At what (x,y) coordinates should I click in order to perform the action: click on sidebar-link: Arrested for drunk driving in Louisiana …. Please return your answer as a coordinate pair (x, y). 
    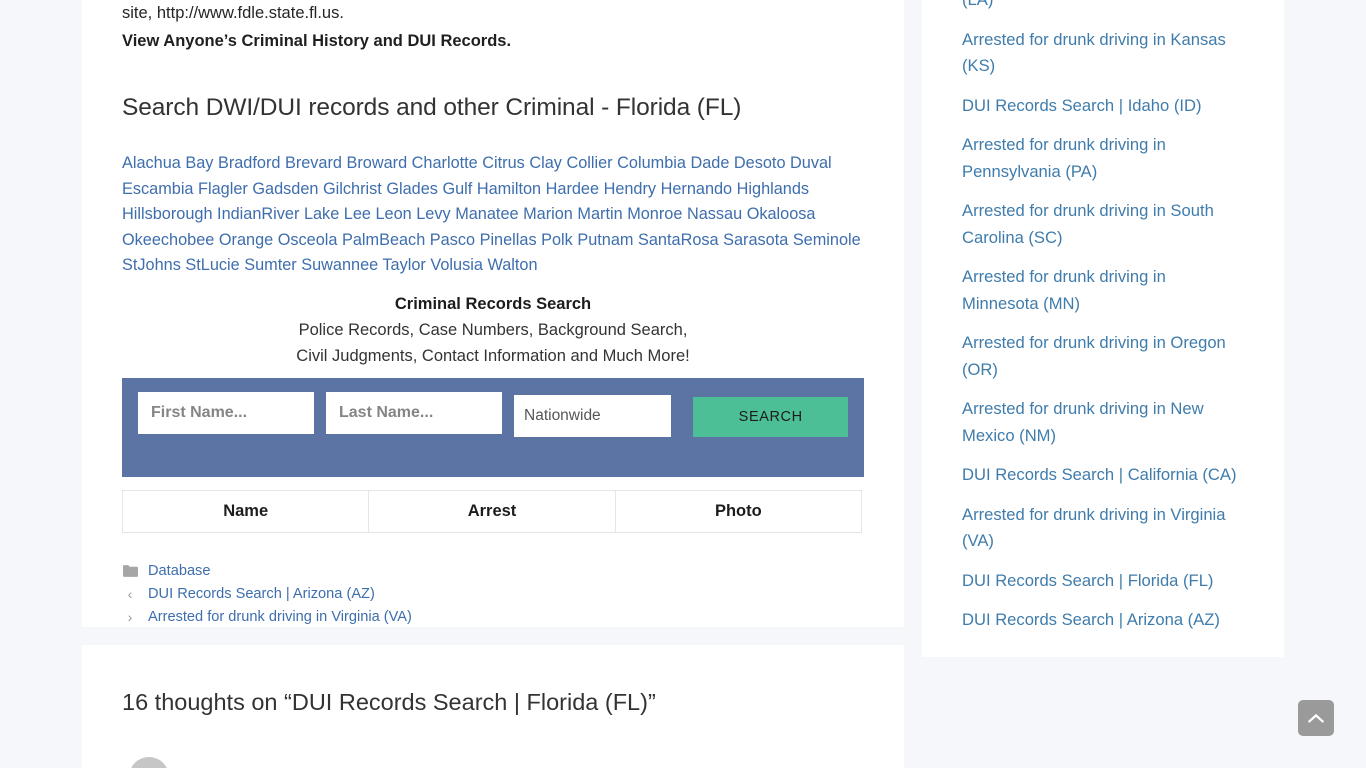
    Looking at the image, I should click on (1103, 10).